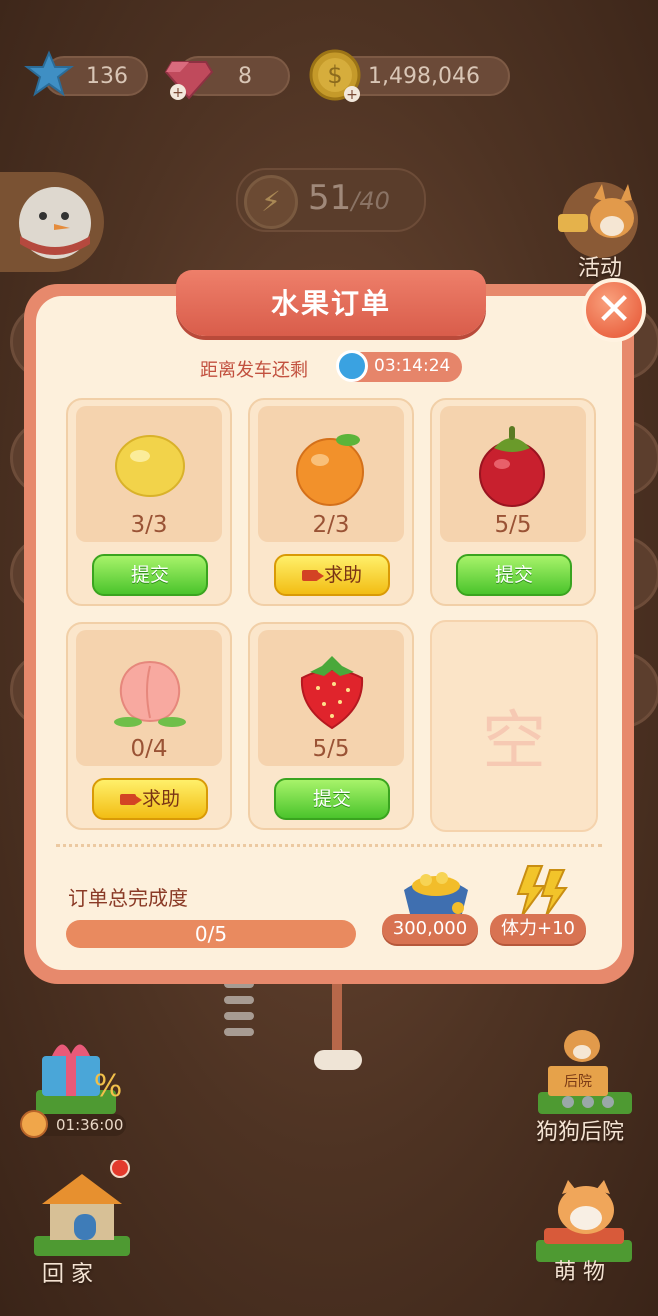 This screenshot has height=1316, width=658. I want to click on progress-bar: 0/5, so click(211, 934).